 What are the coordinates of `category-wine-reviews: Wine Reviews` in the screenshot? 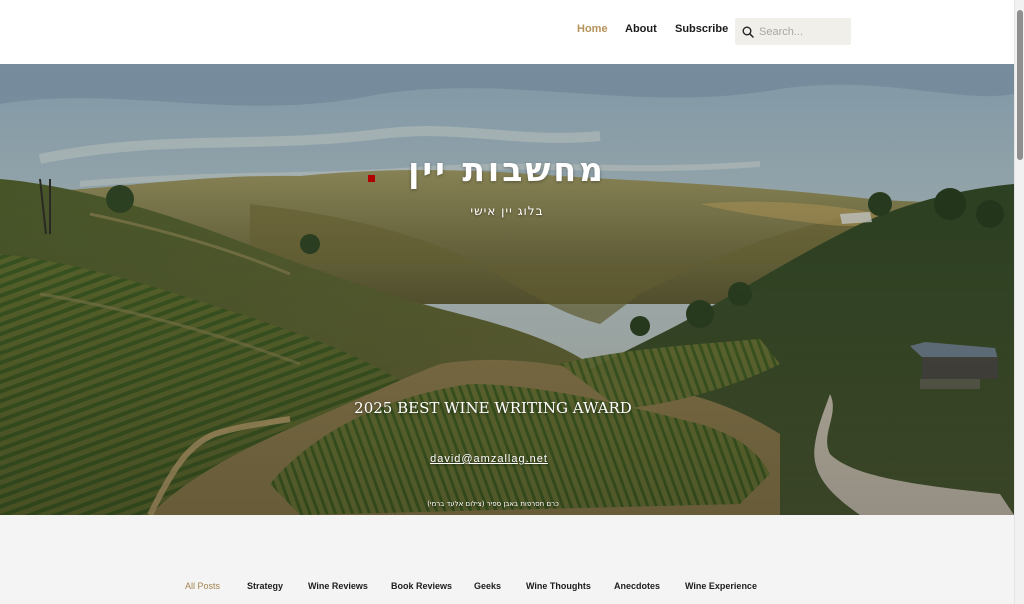 It's located at (338, 586).